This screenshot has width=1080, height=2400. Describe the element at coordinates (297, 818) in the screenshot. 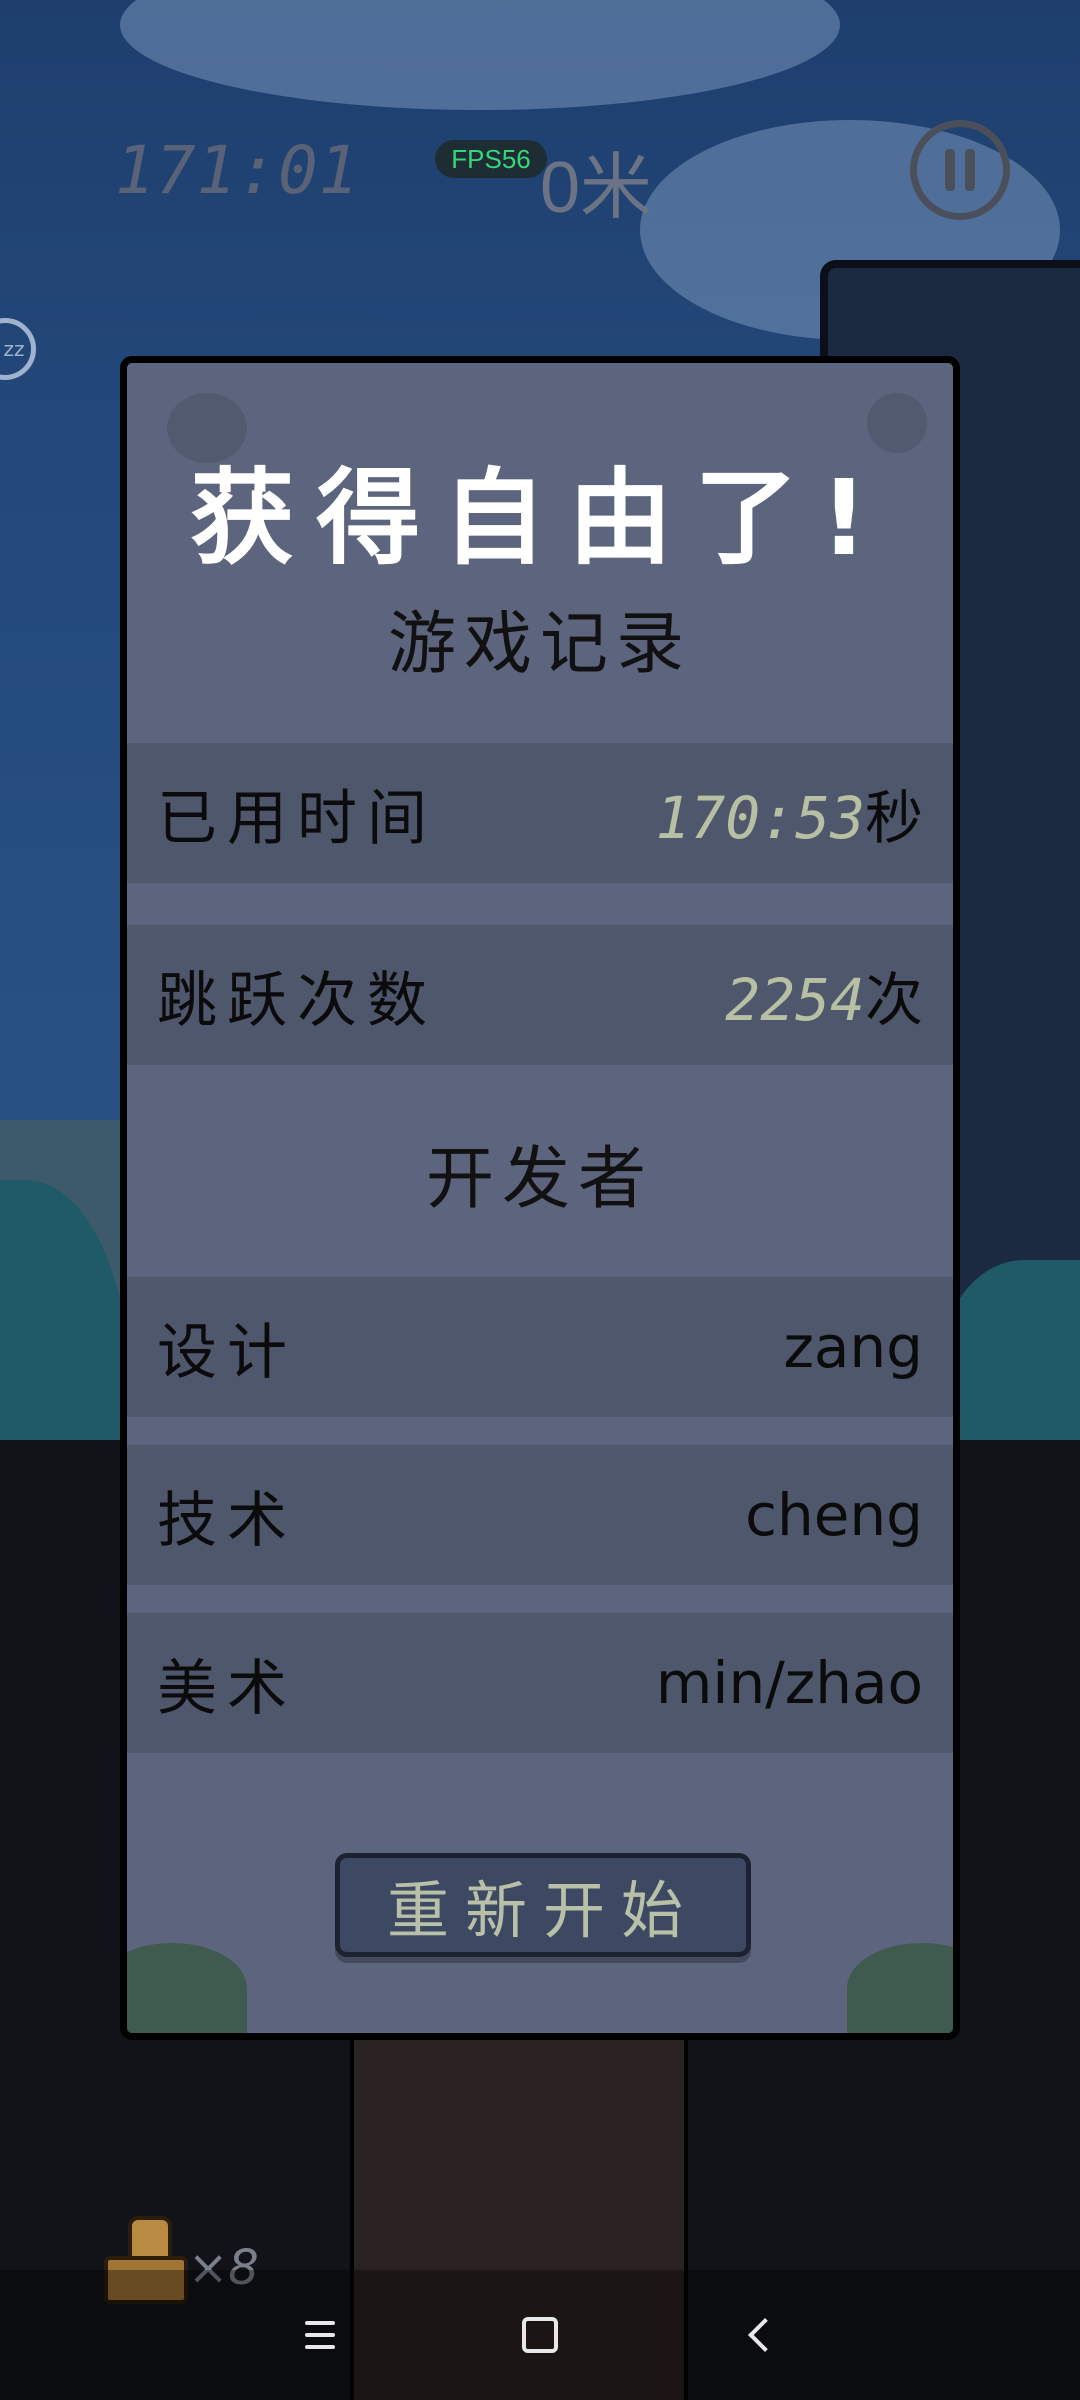

I see `stat-label: 已用时间` at that location.